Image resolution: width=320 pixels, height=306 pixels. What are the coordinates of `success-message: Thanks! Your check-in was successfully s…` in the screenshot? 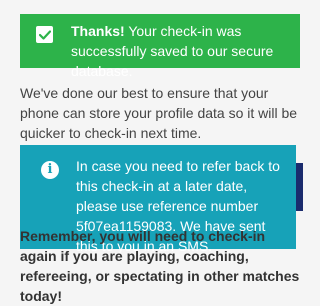 It's located at (182, 51).